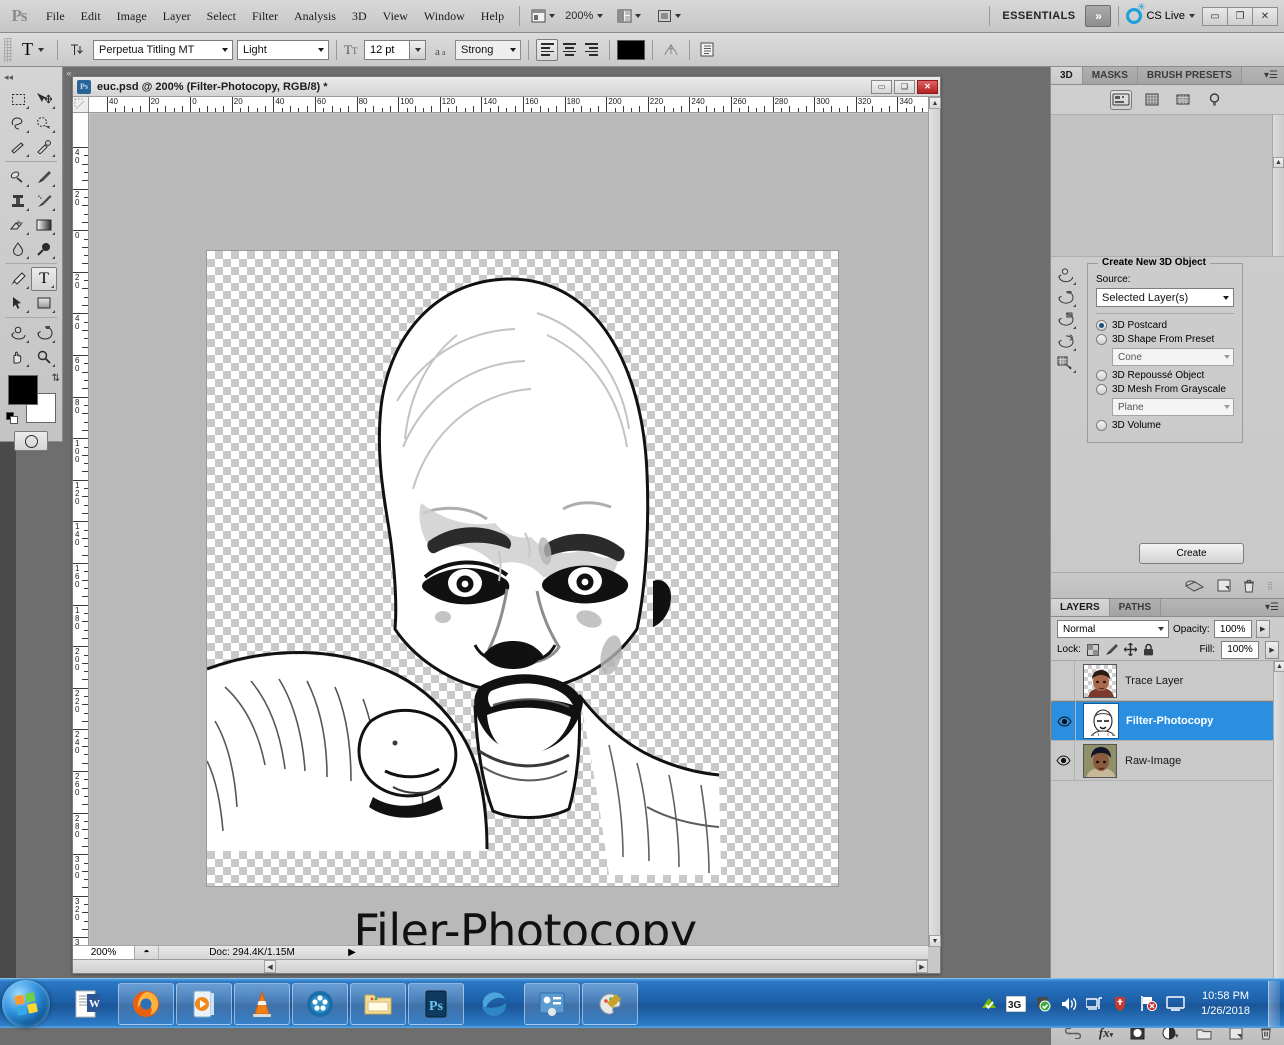 Image resolution: width=1284 pixels, height=1045 pixels. Describe the element at coordinates (76, 50) in the screenshot. I see `toggle-text-orientation-icon` at that location.